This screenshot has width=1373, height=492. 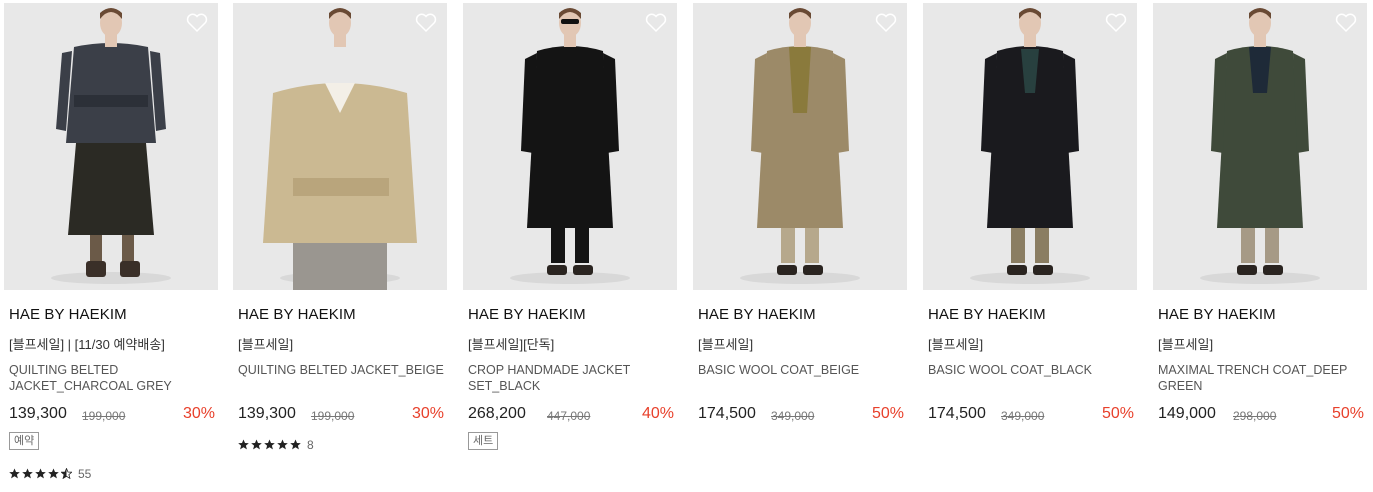 I want to click on rating: 8, so click(x=276, y=444).